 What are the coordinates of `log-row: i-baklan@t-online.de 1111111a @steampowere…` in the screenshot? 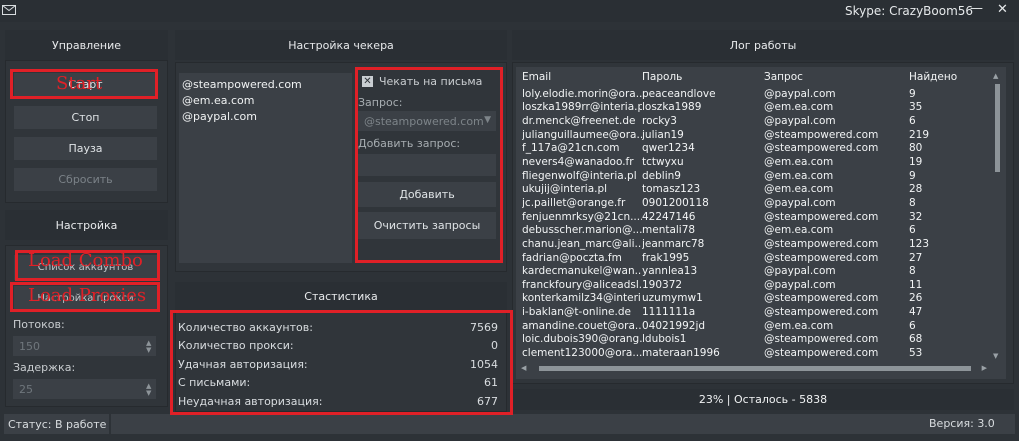 It's located at (764, 312).